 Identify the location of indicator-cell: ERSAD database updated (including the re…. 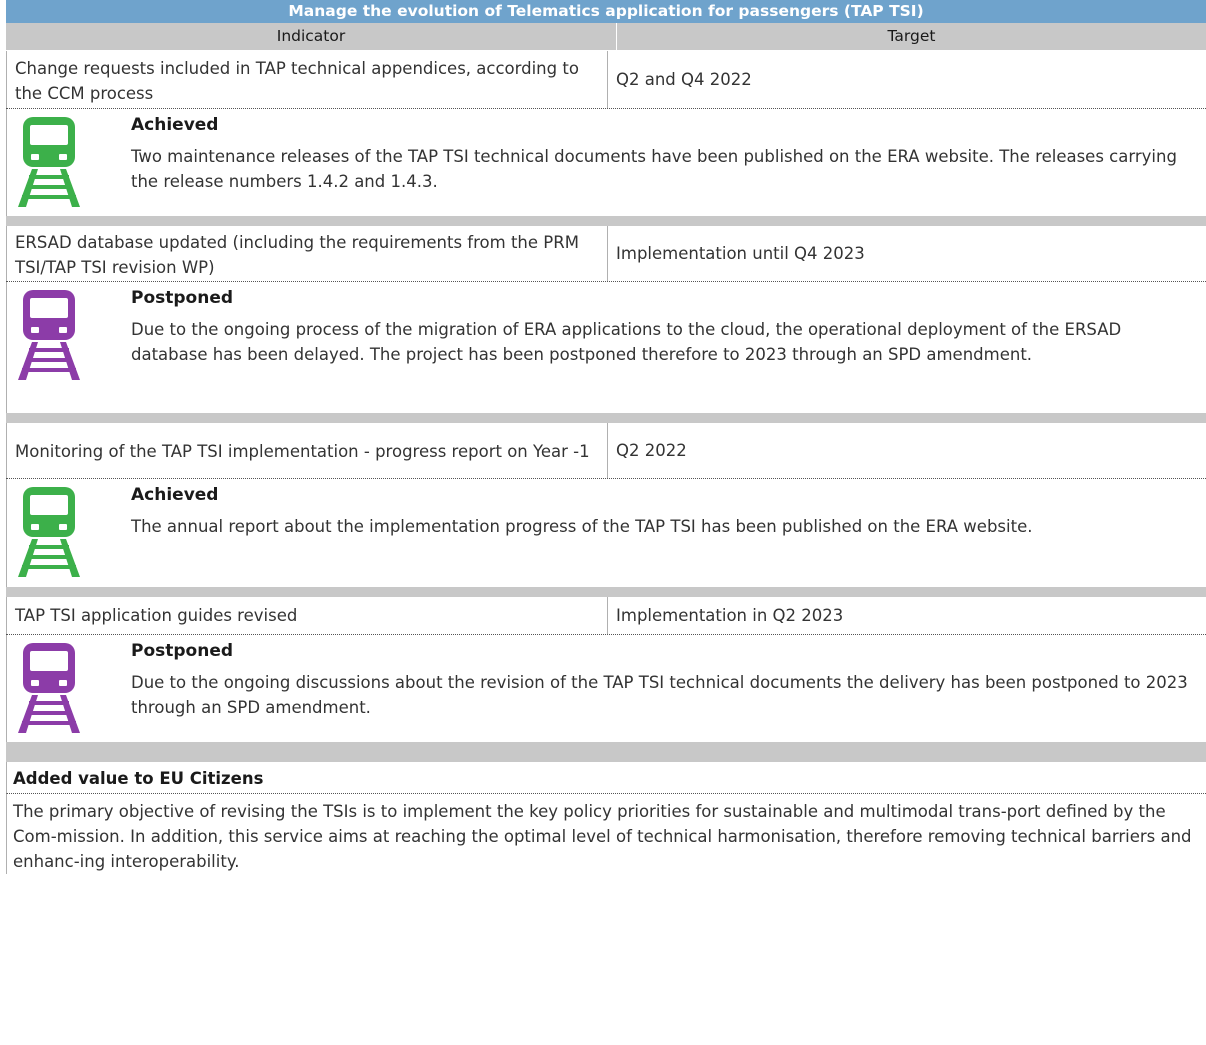
(307, 253).